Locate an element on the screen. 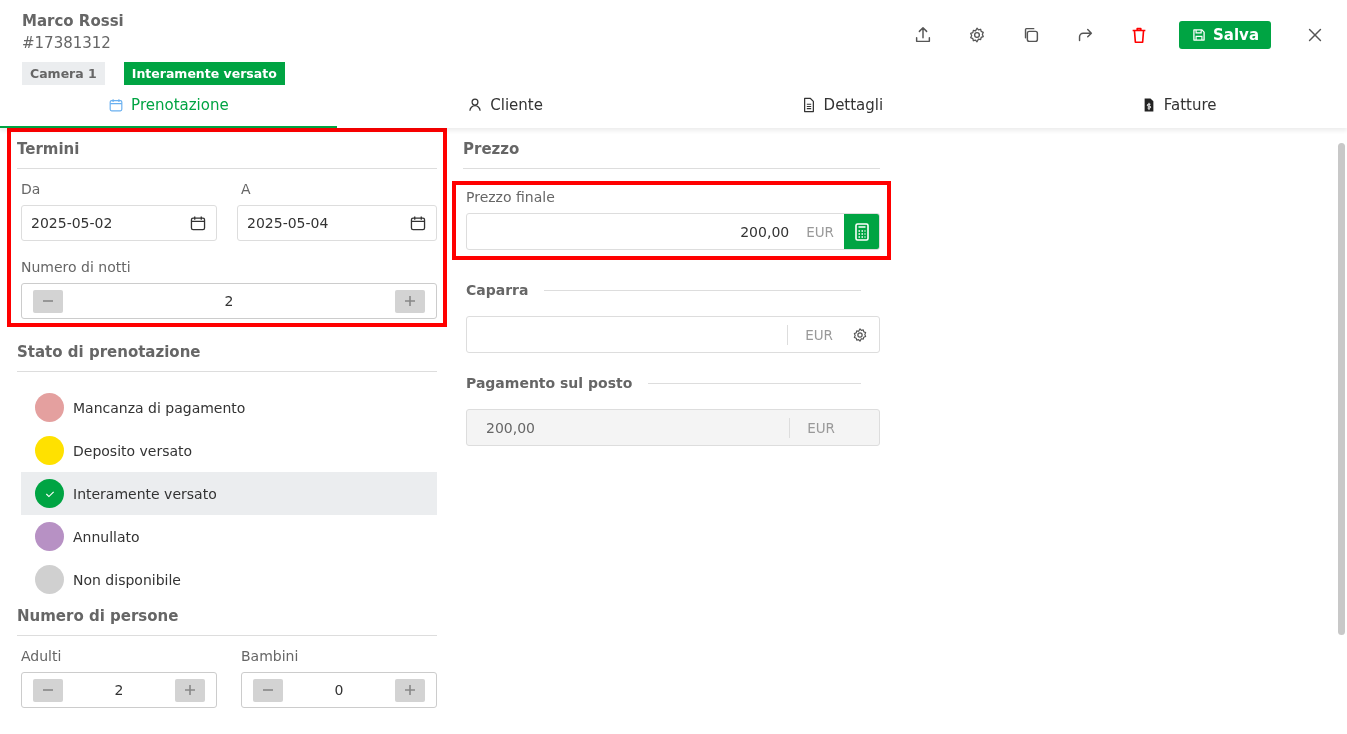  section-heading: Pagamento sul posto is located at coordinates (549, 383).